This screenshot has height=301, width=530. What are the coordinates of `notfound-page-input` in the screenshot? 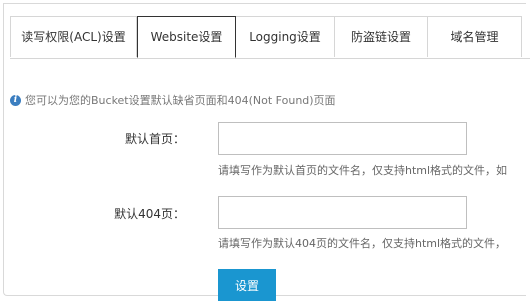 It's located at (342, 212).